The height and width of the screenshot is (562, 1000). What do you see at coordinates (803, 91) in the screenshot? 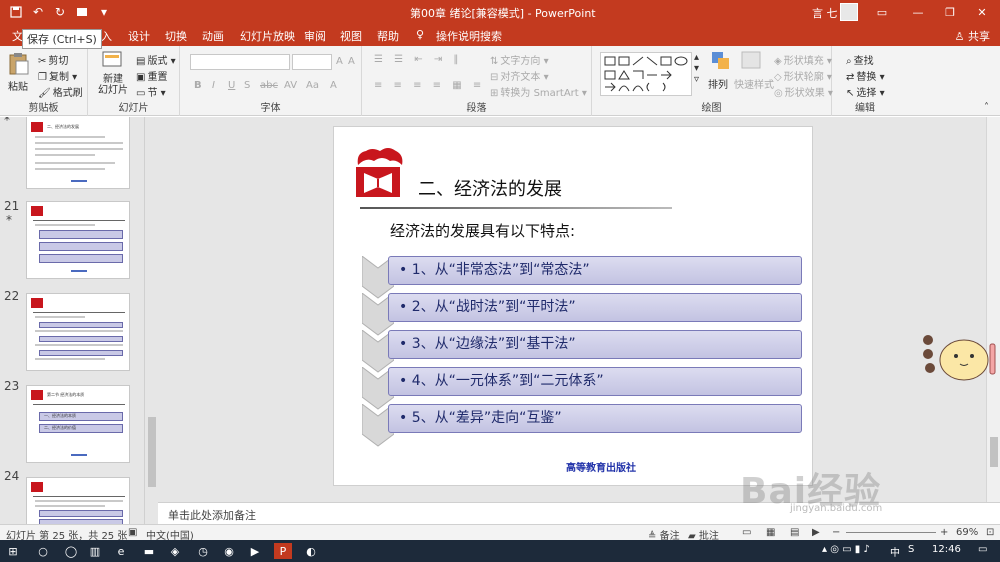
I see `shape-effects-button: ◎ 形状效果 ▾` at bounding box center [803, 91].